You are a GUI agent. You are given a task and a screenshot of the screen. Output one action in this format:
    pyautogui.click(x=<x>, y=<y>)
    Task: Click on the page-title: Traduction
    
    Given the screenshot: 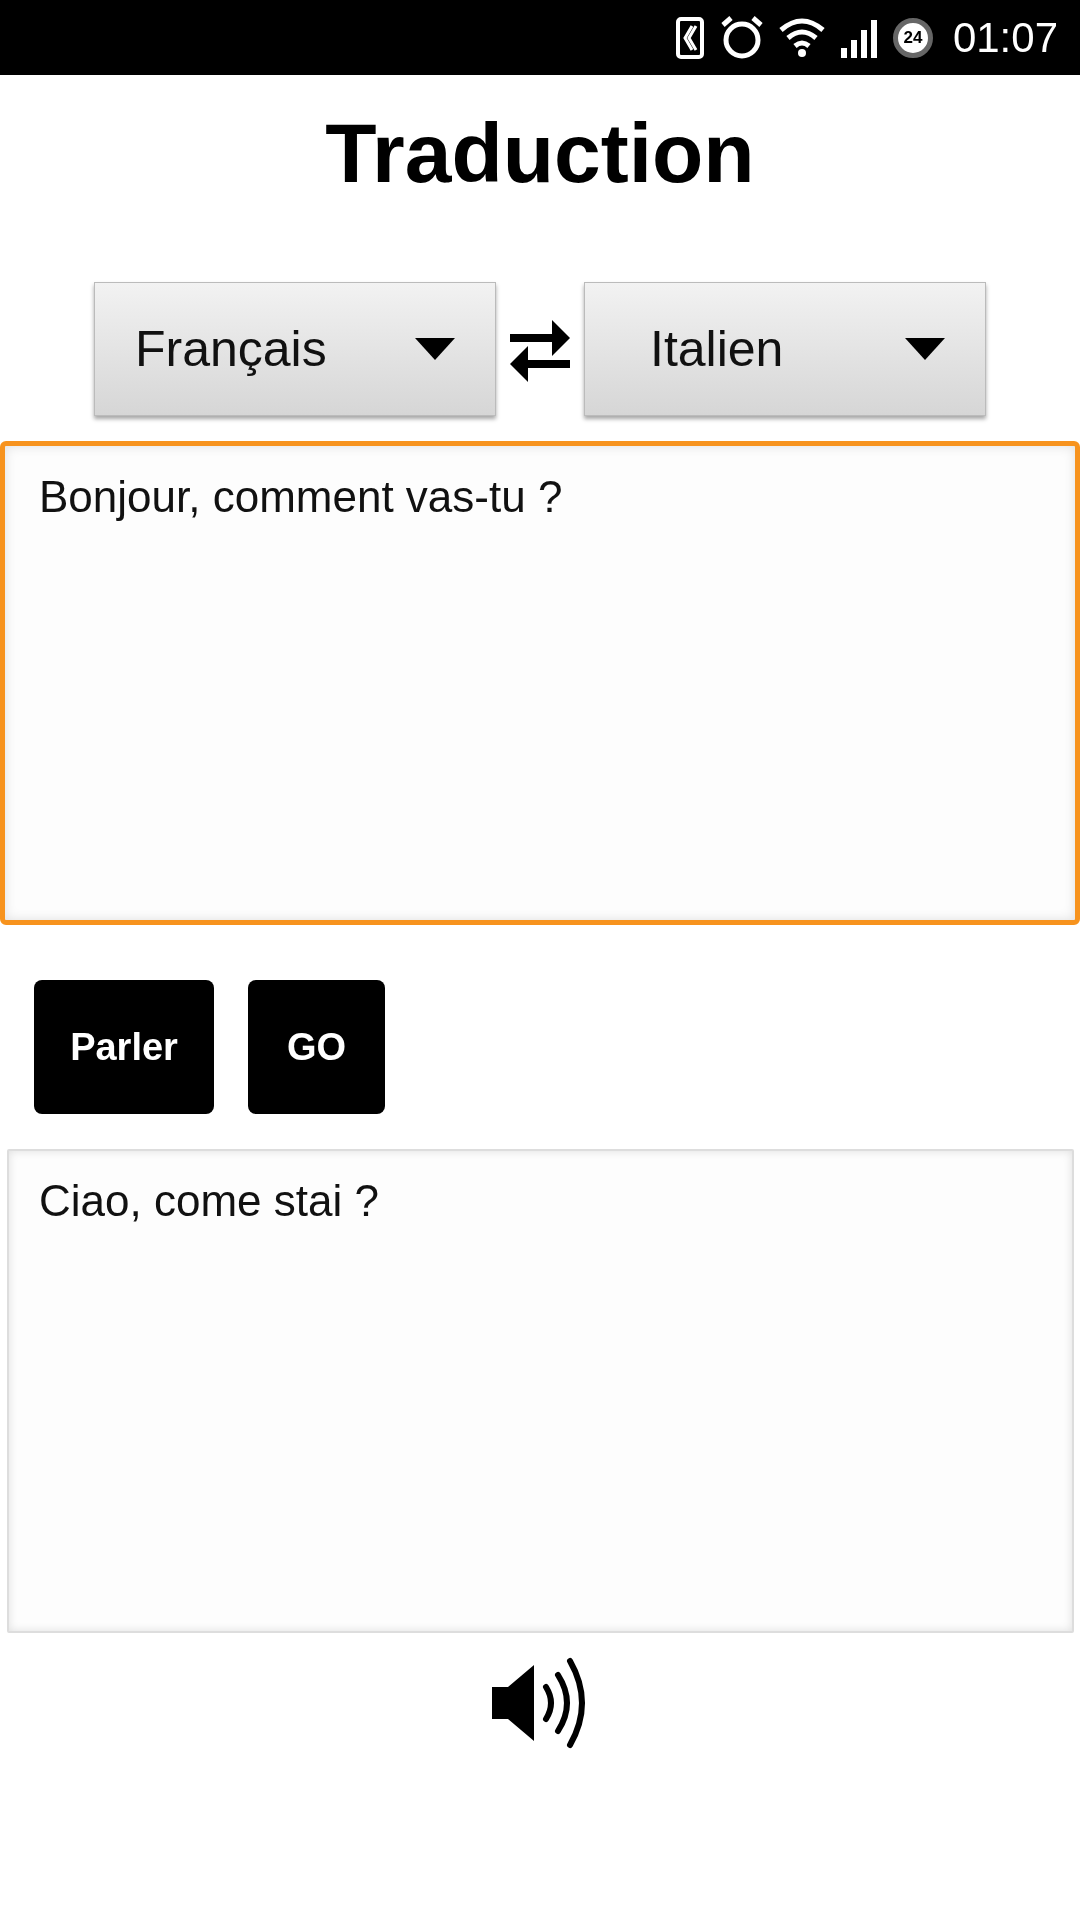 What is the action you would take?
    pyautogui.click(x=540, y=153)
    